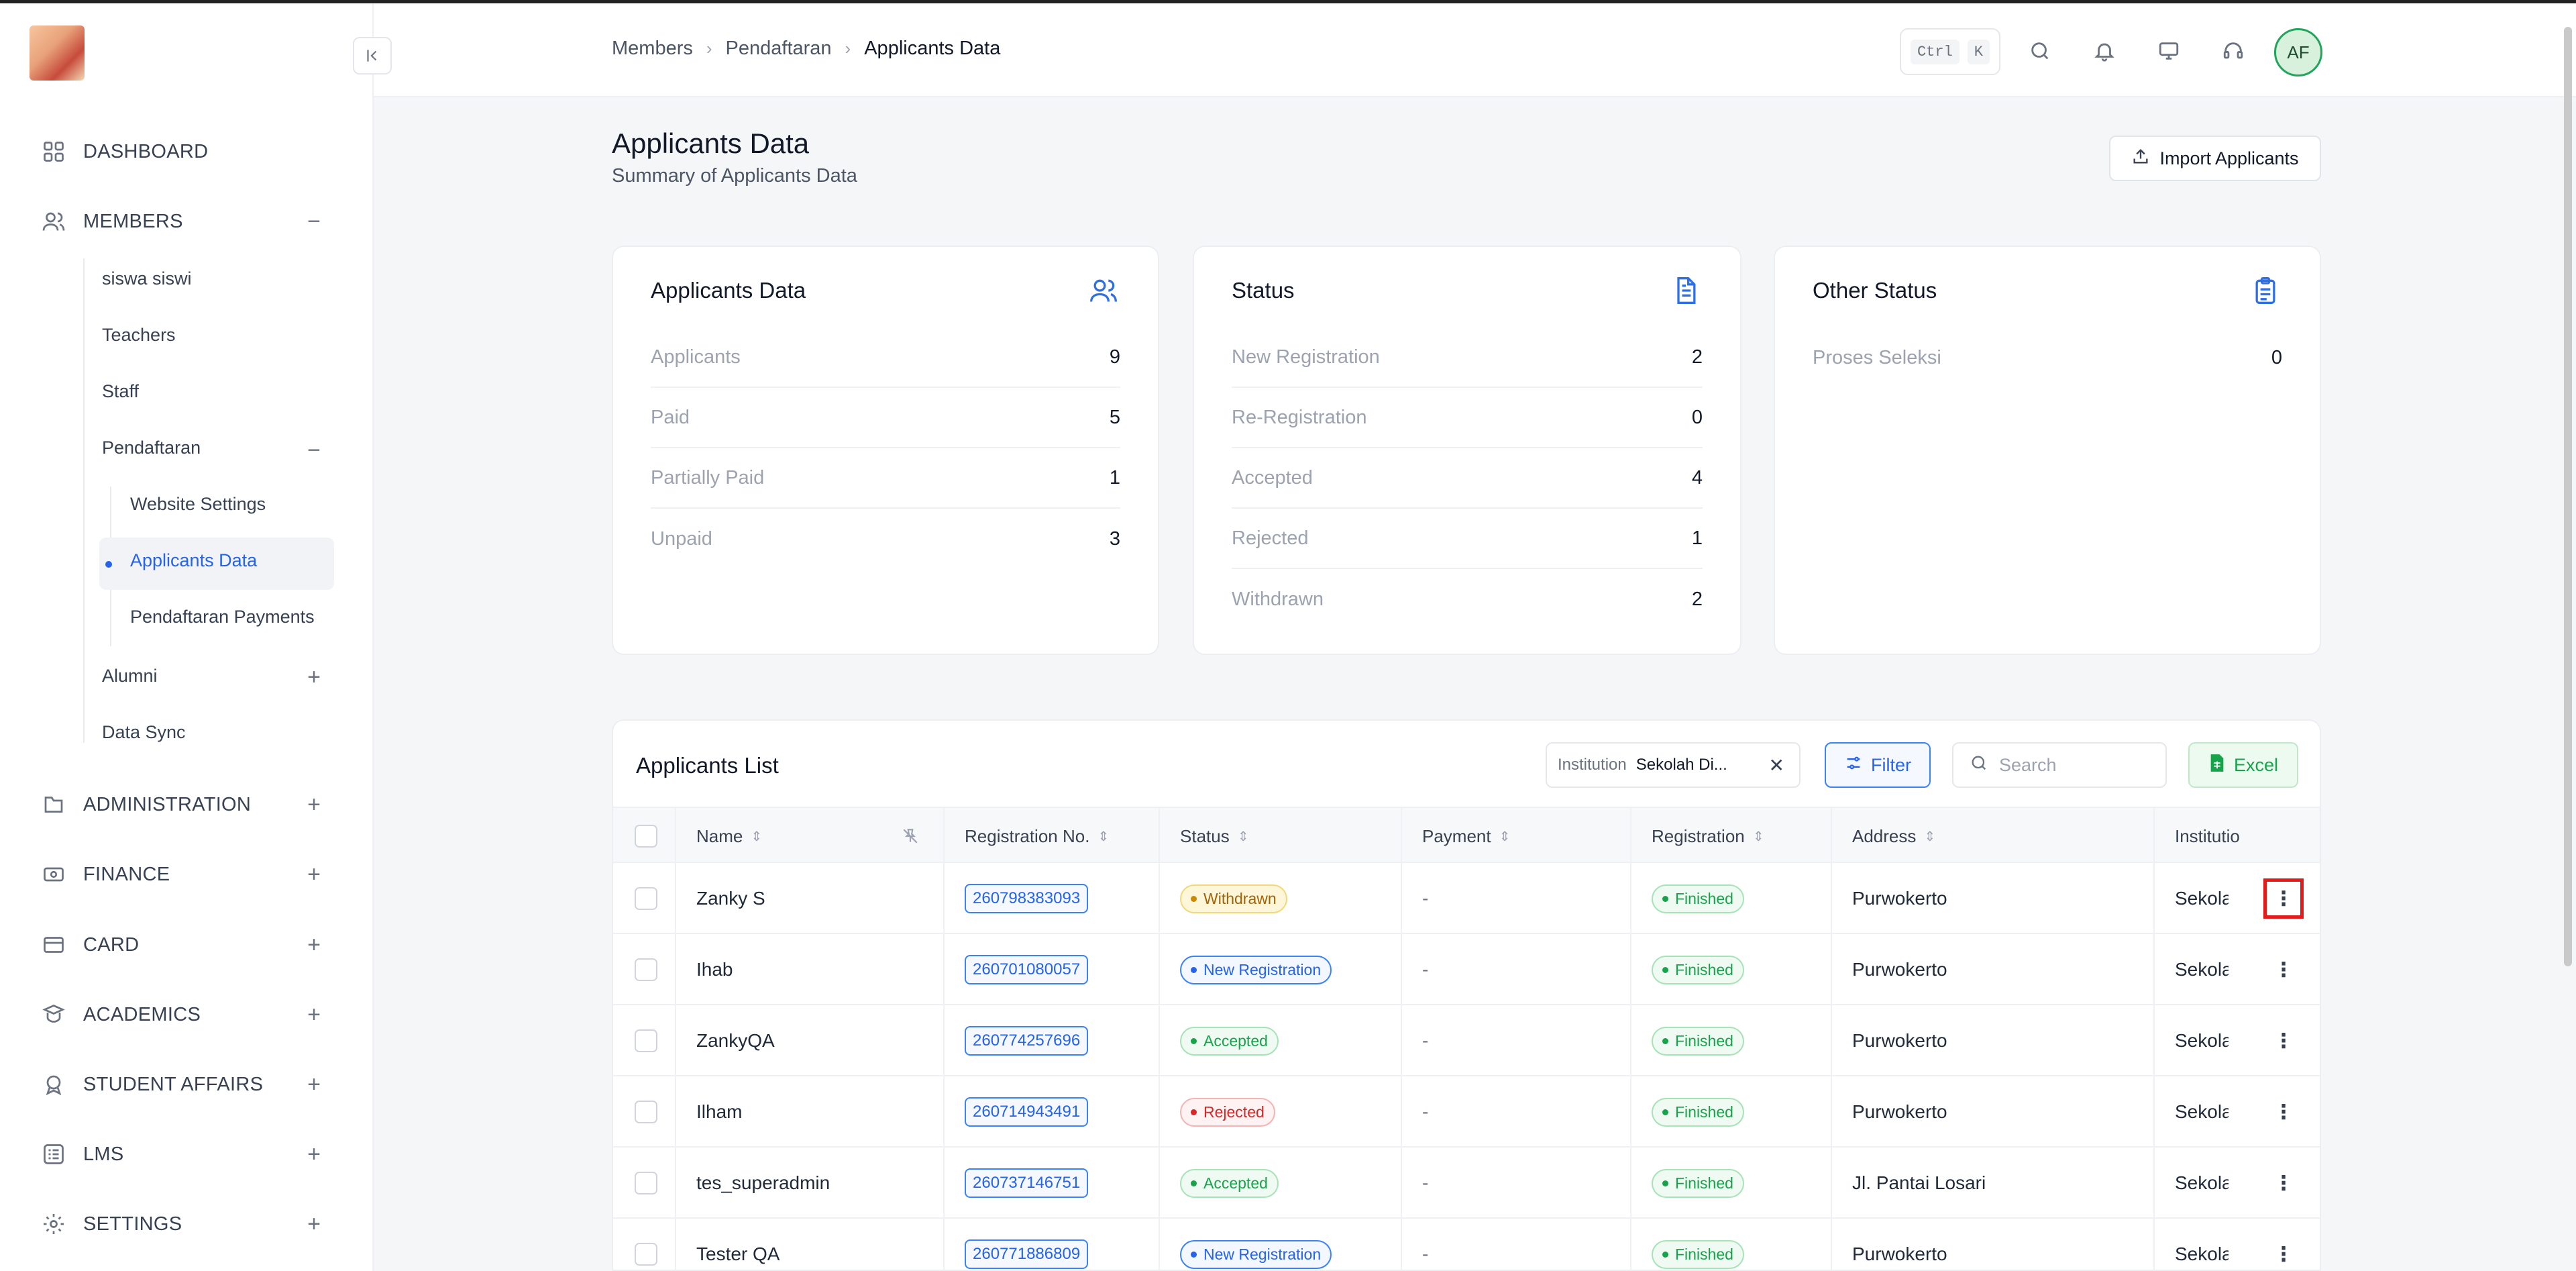  I want to click on cell-registration-no: 260774257696, so click(1027, 1040).